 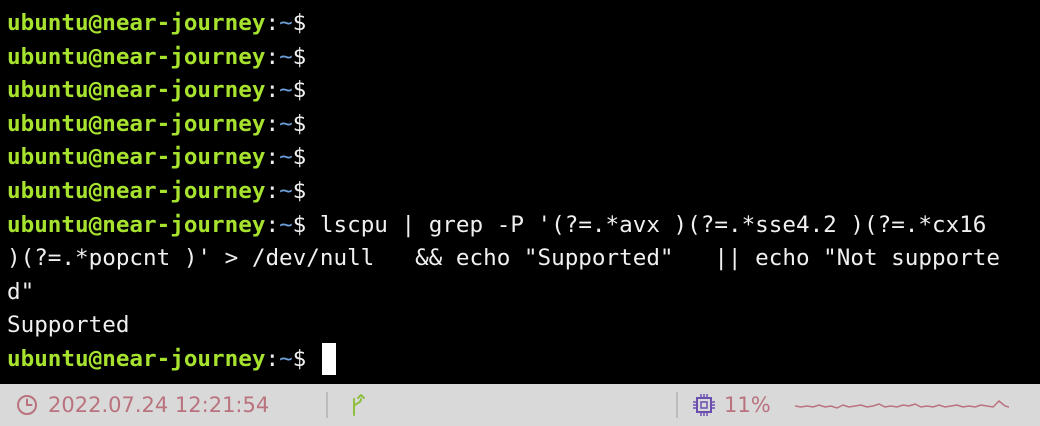 I want to click on command-output: Supported, so click(x=68, y=325).